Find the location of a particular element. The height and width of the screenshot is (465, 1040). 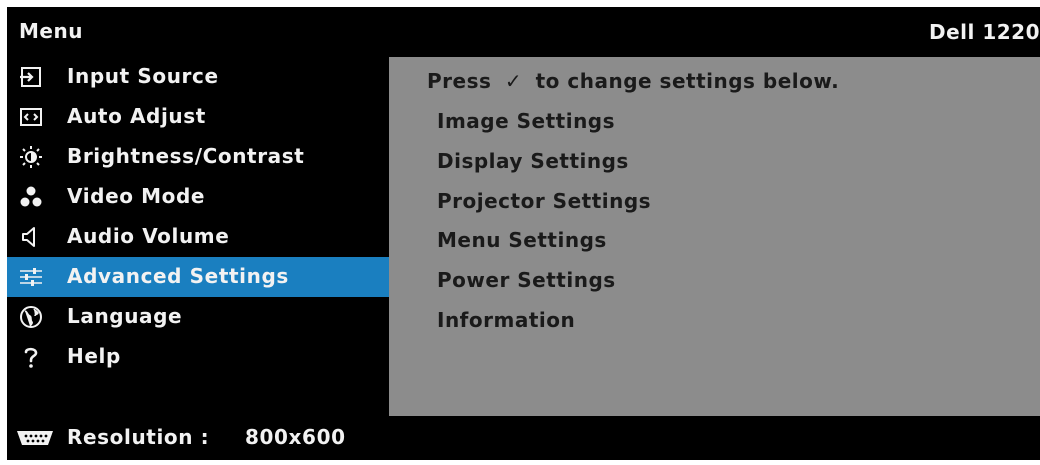

sidebar-item-label: Video Mode is located at coordinates (136, 196).